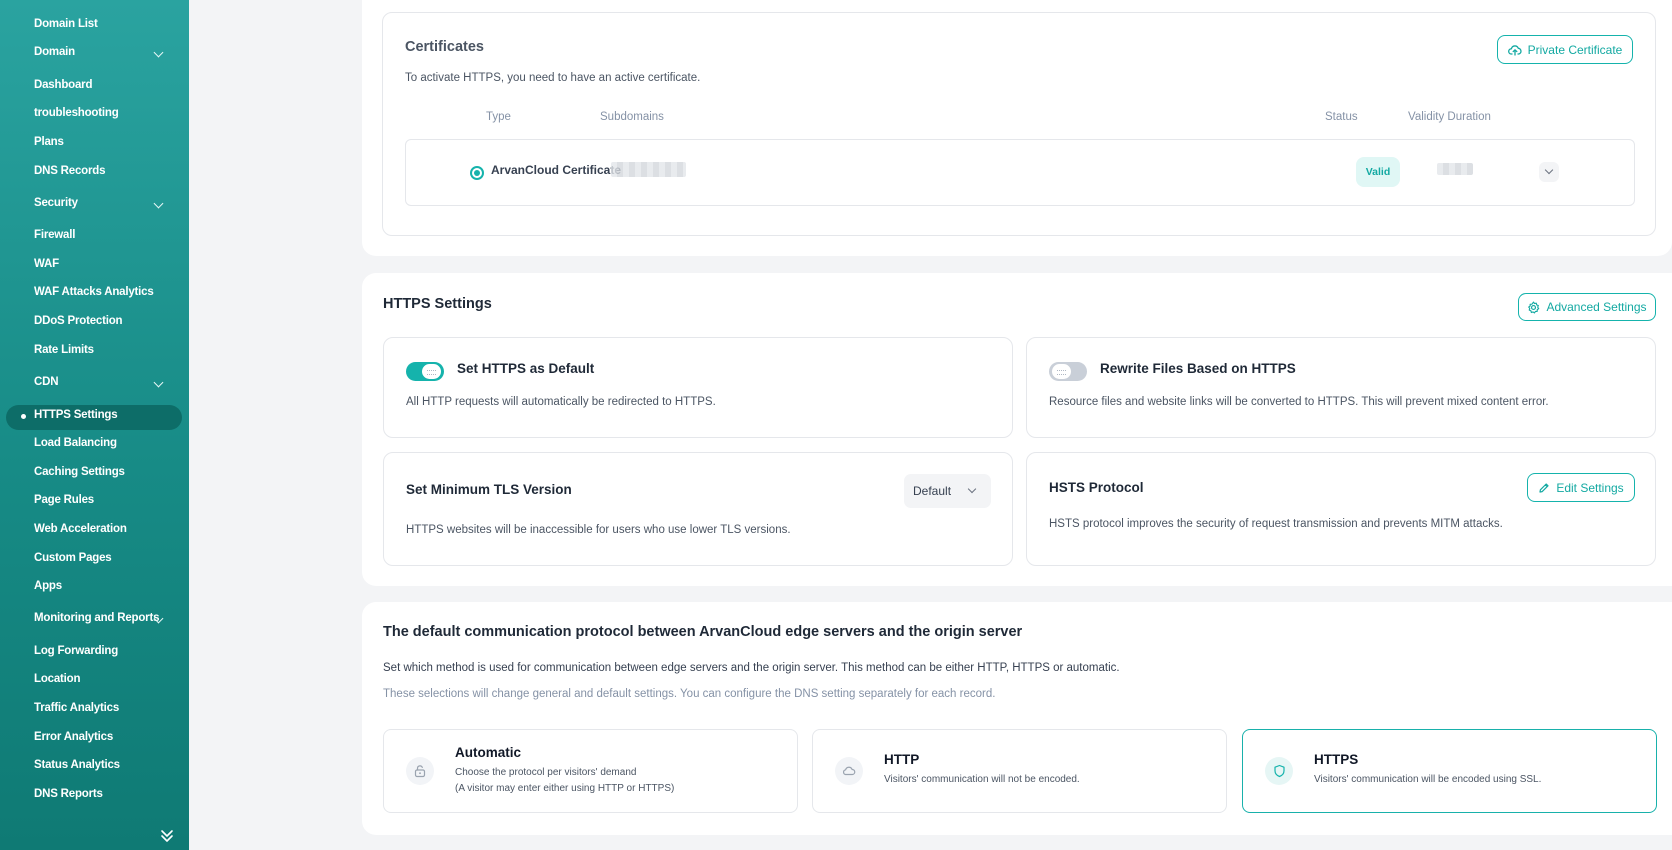 This screenshot has width=1672, height=850. I want to click on pencil-icon, so click(1544, 487).